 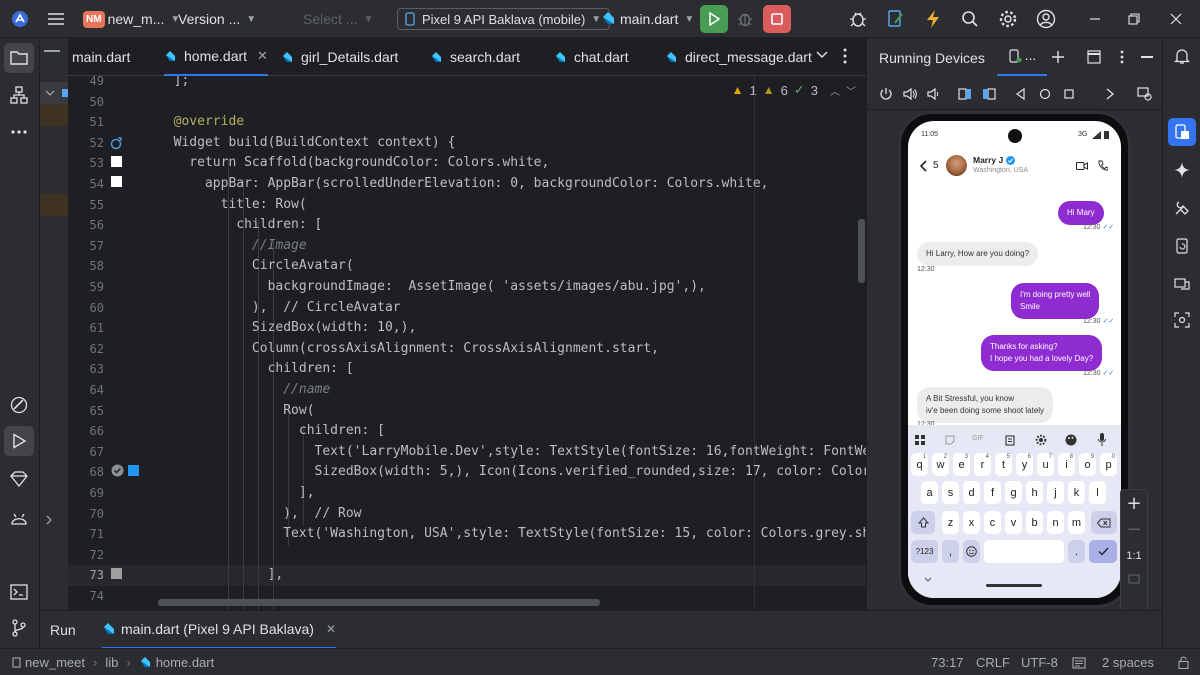 I want to click on project-tool-button, so click(x=19, y=58).